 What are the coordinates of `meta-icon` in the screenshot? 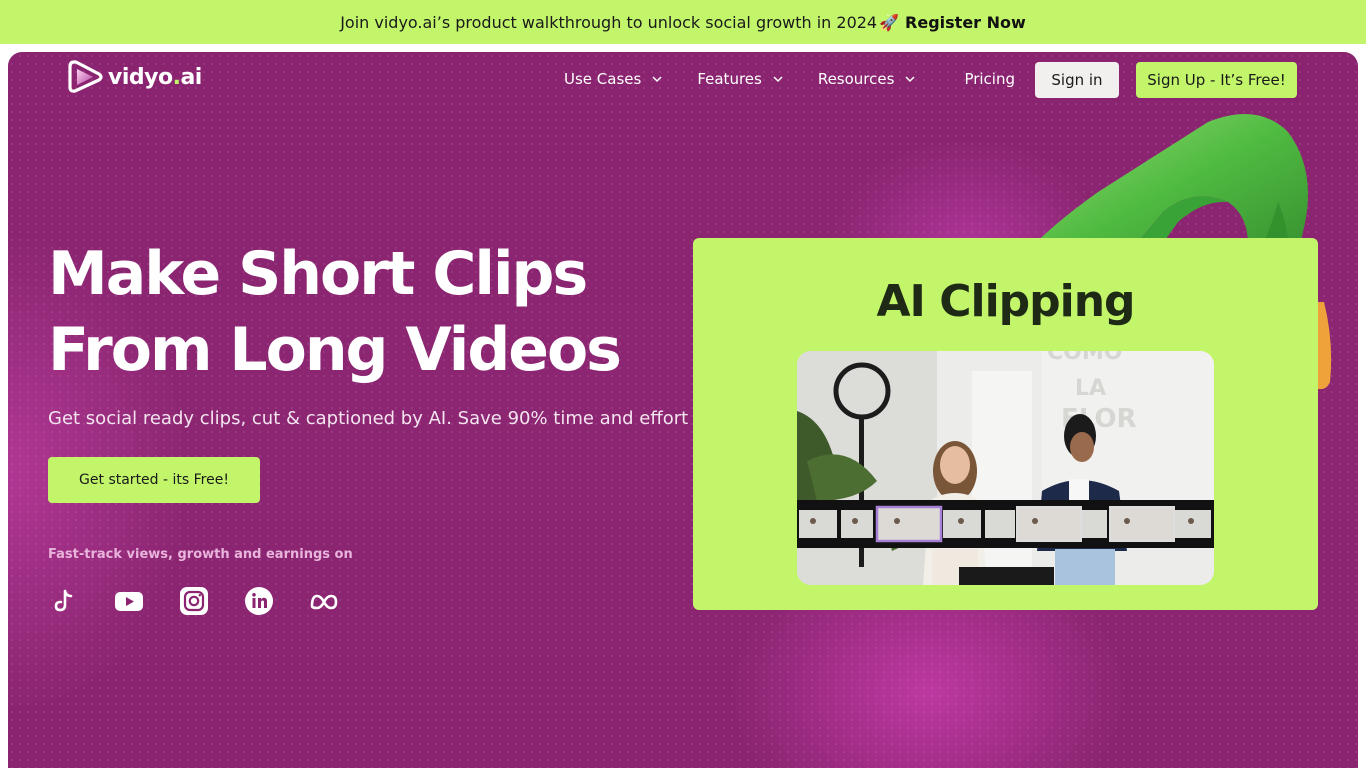 It's located at (324, 601).